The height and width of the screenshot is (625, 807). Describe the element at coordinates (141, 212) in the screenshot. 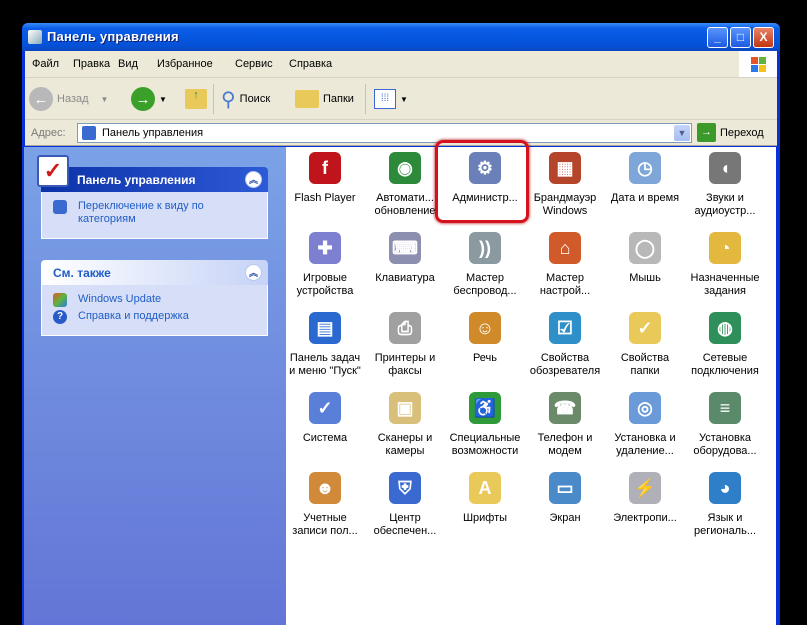

I see `switch-view-label: Переключение к виду по категориям` at that location.